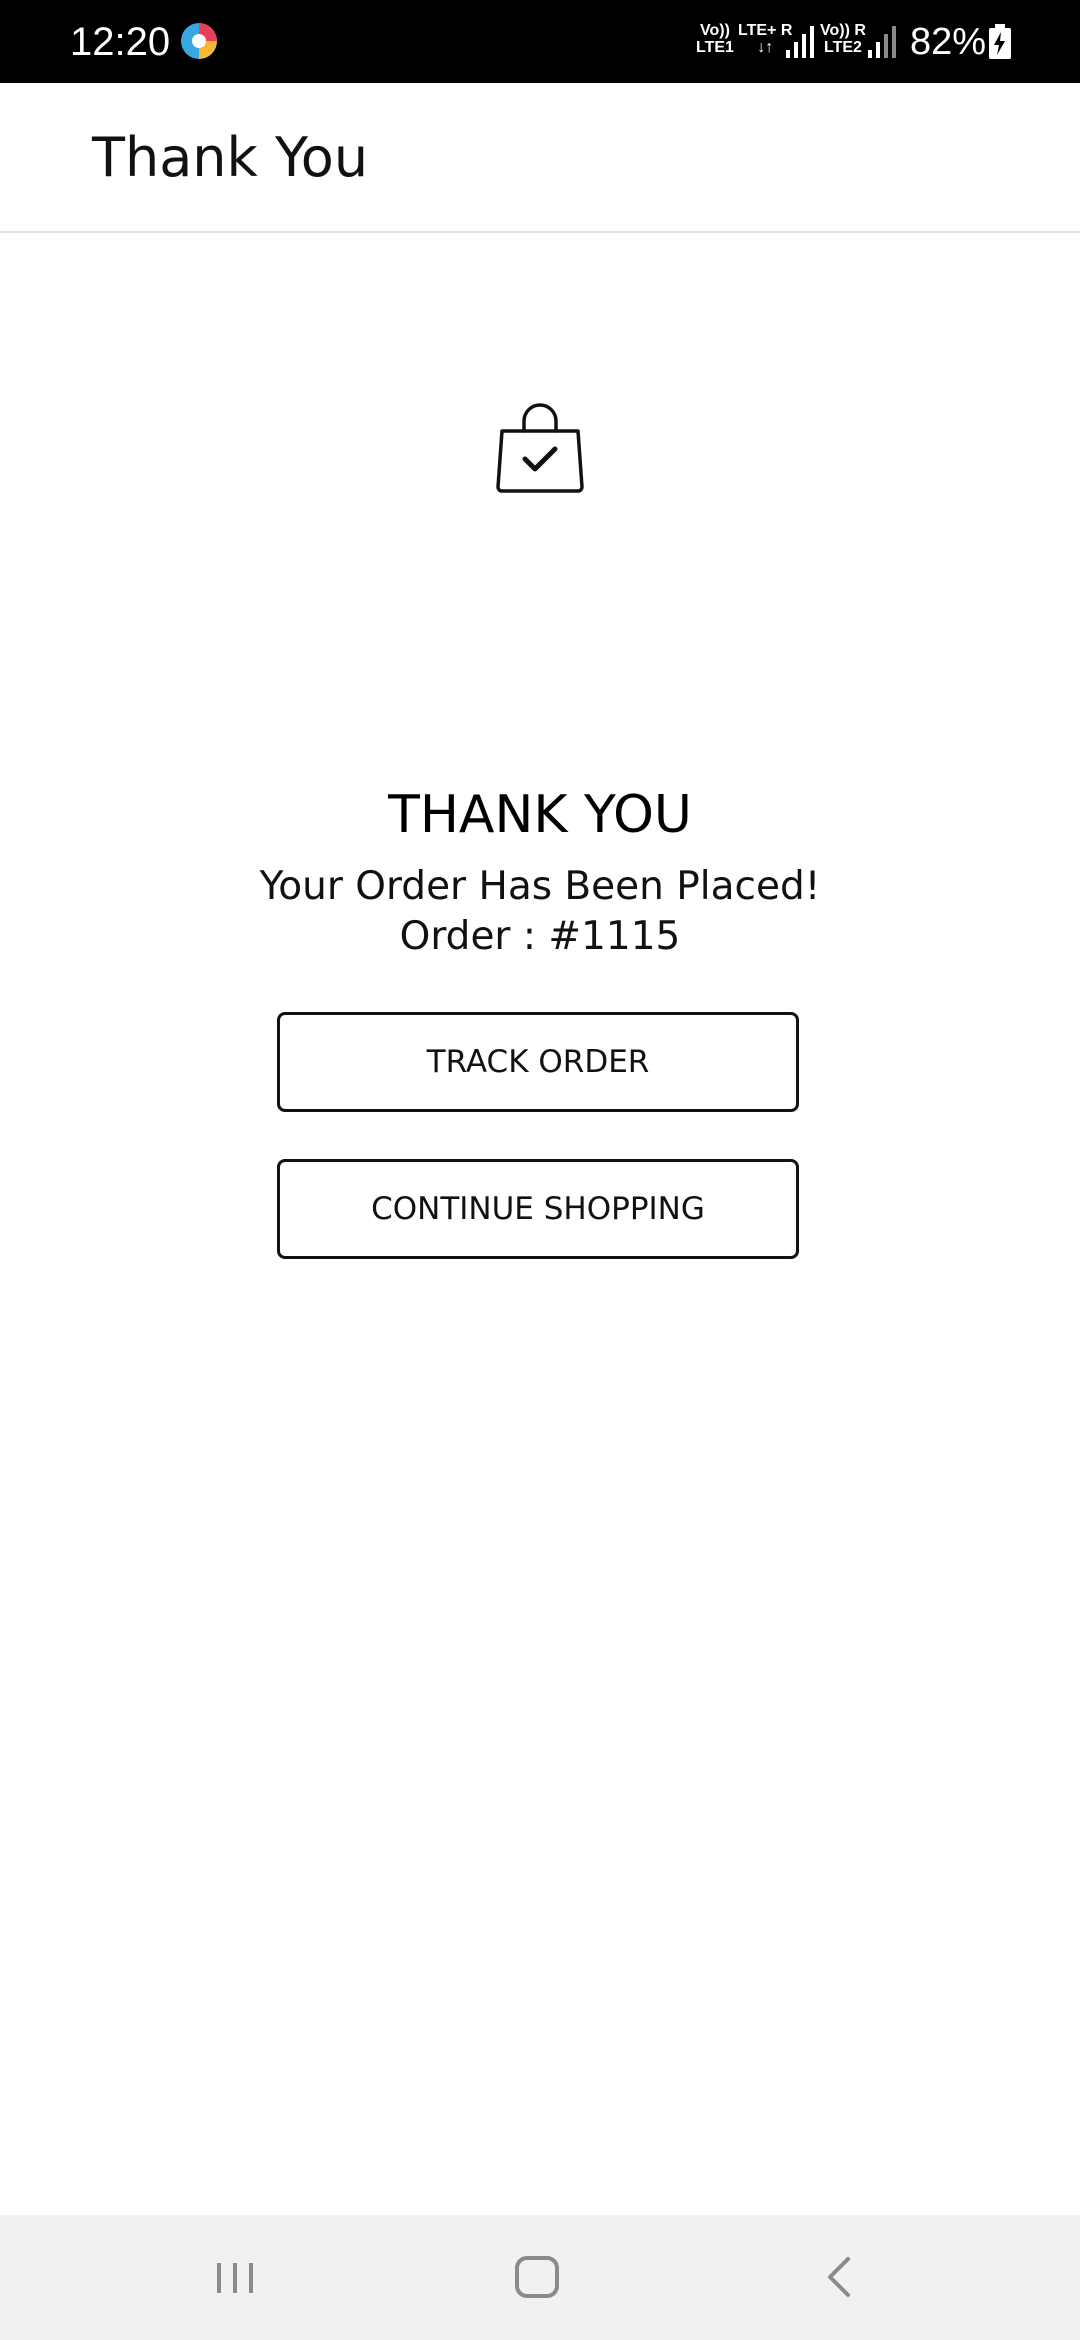 The image size is (1080, 2340). I want to click on app-notification-icon, so click(199, 41).